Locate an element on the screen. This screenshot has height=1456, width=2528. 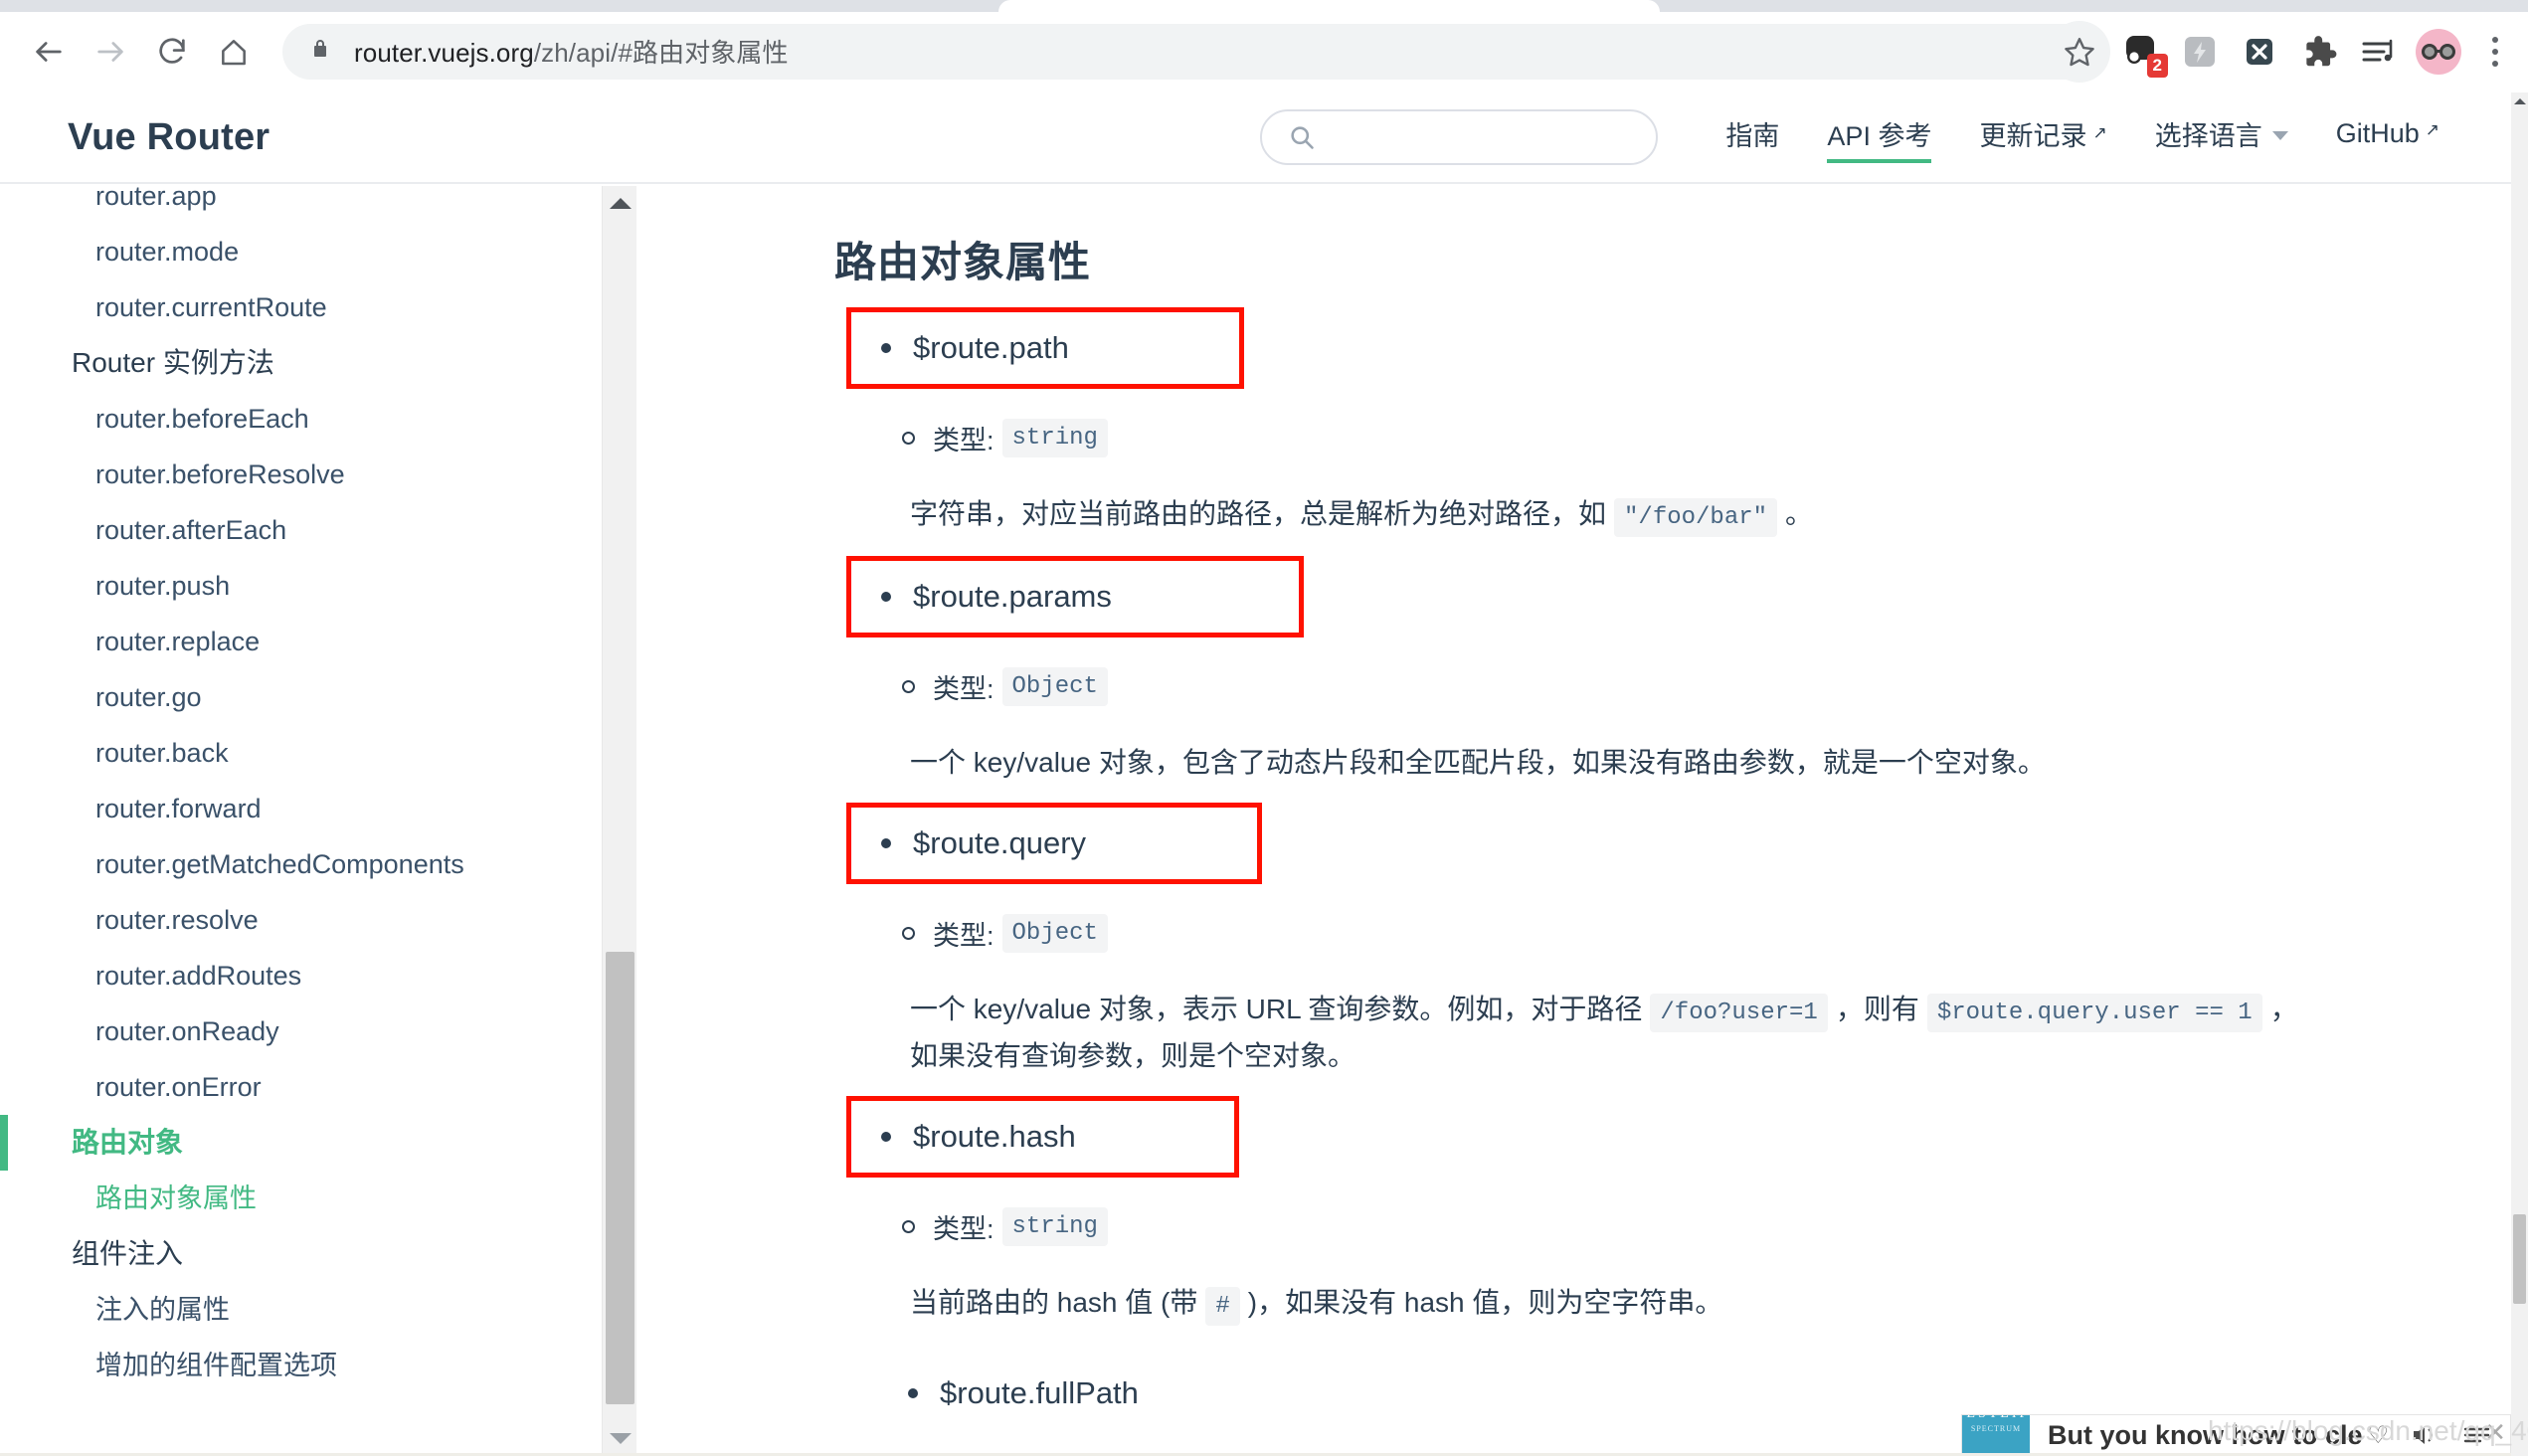
speaker-icon is located at coordinates (2425, 1435).